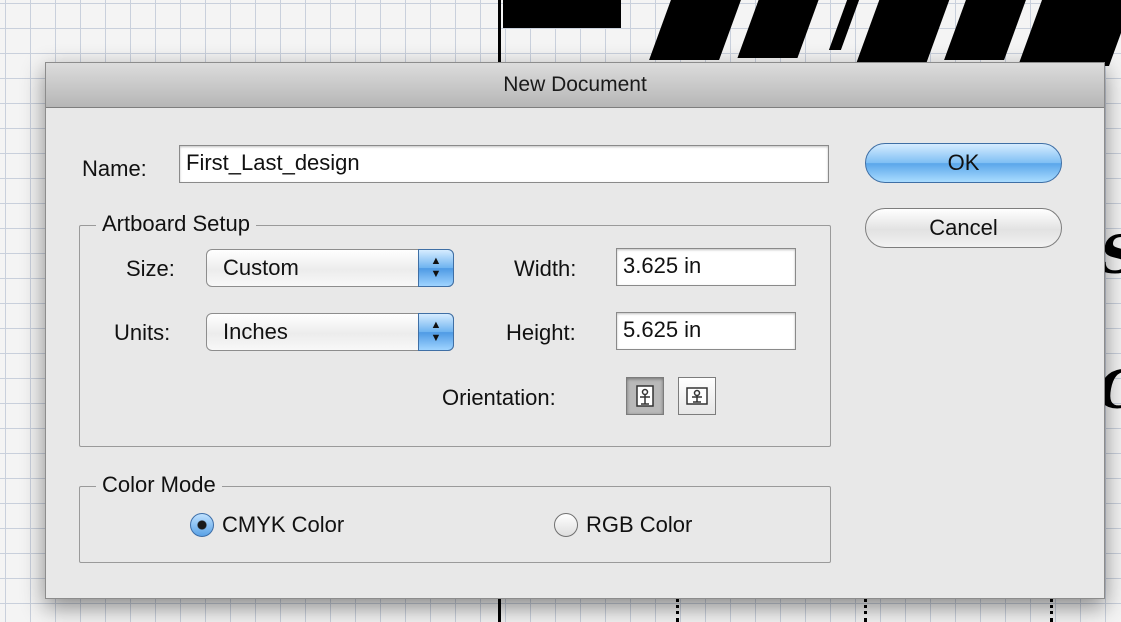 The height and width of the screenshot is (622, 1121). Describe the element at coordinates (142, 332) in the screenshot. I see `units-label: Units:` at that location.